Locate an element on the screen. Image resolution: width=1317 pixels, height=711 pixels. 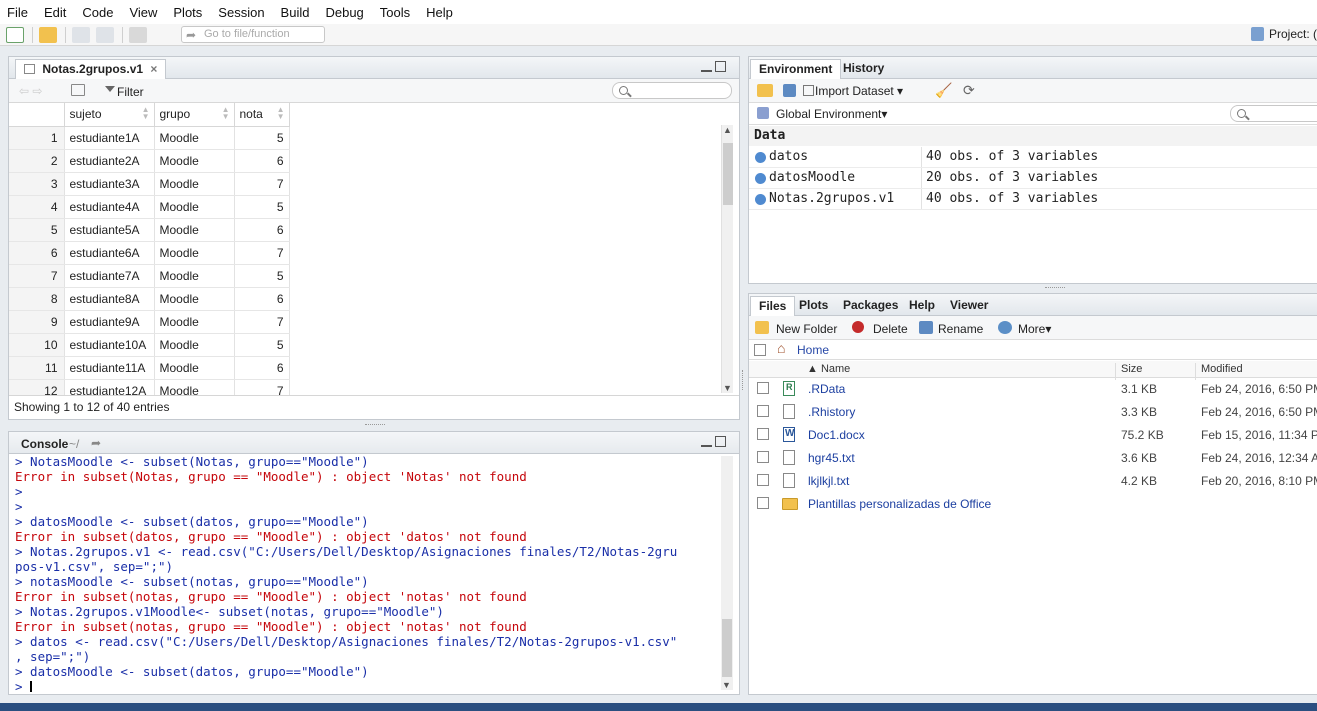
tab-help: Help is located at coordinates (922, 306).